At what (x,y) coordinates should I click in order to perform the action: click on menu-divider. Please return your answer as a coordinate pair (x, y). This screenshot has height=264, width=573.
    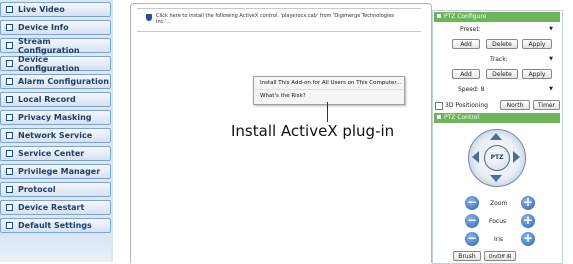
    Looking at the image, I should click on (329, 89).